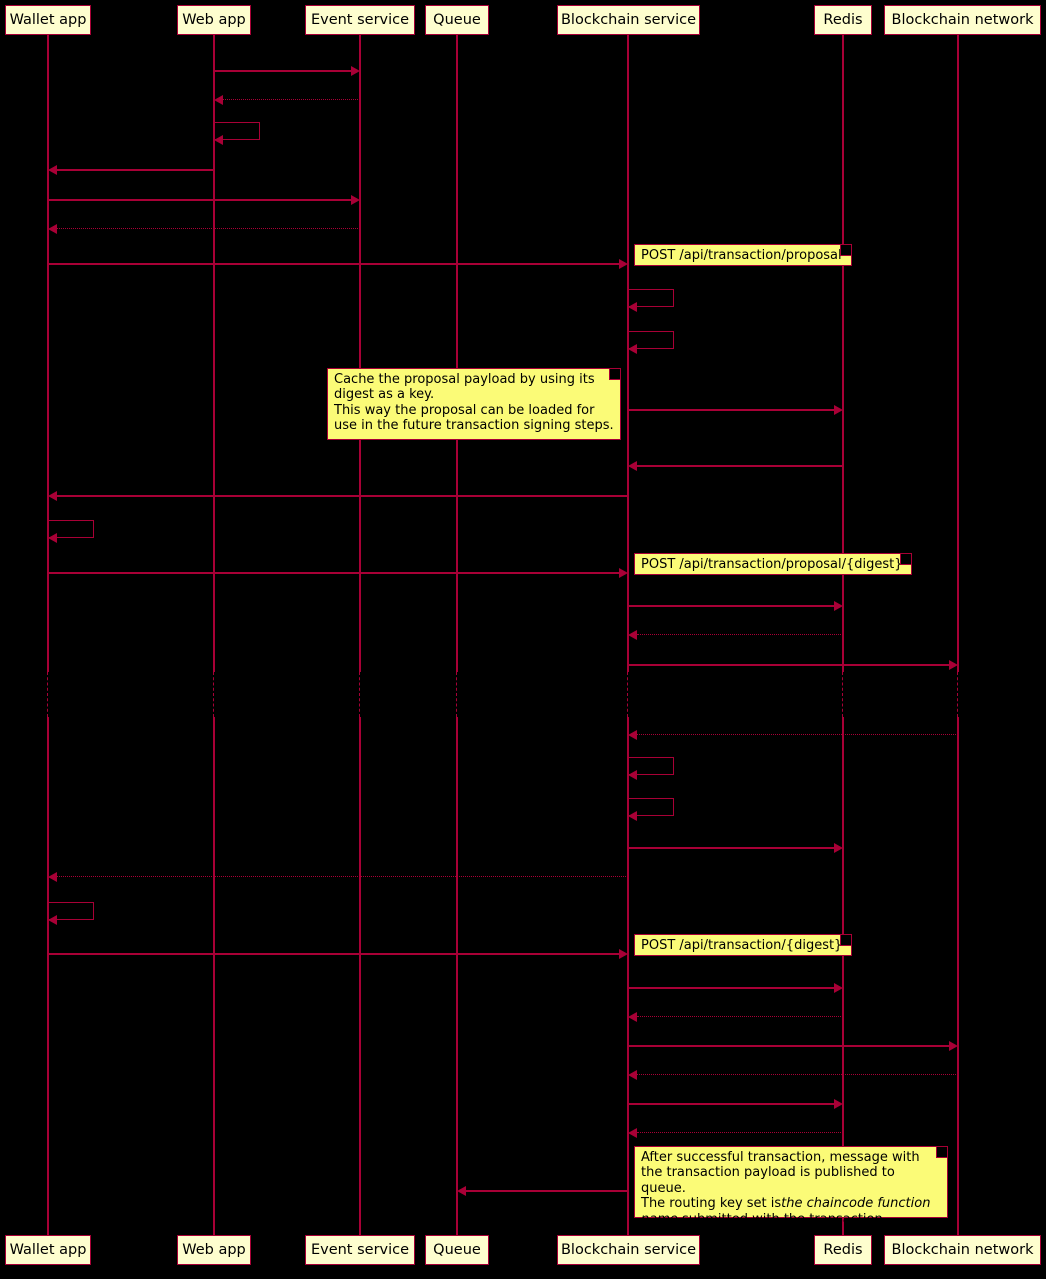  I want to click on participant-label: Redis, so click(843, 19).